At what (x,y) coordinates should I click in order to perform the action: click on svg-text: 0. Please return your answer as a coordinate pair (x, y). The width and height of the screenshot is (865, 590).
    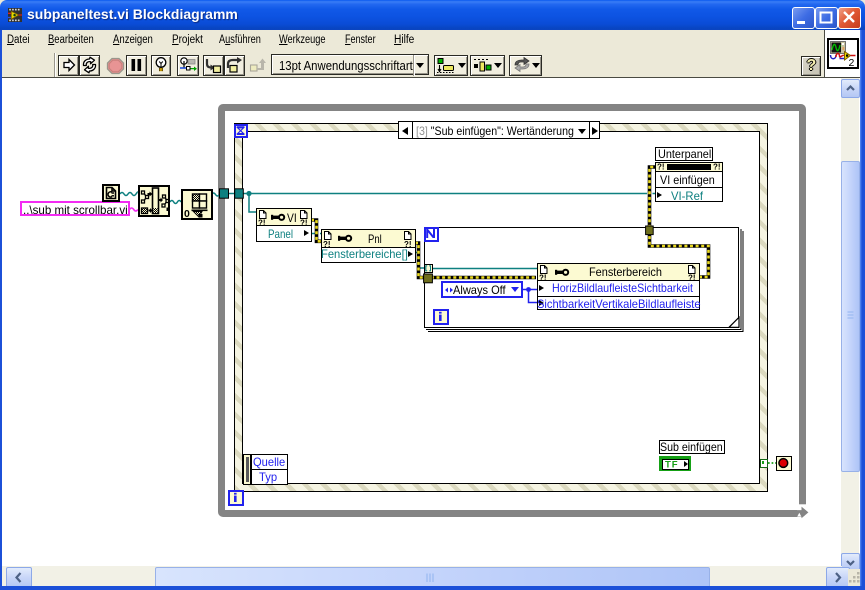
    Looking at the image, I should click on (187, 213).